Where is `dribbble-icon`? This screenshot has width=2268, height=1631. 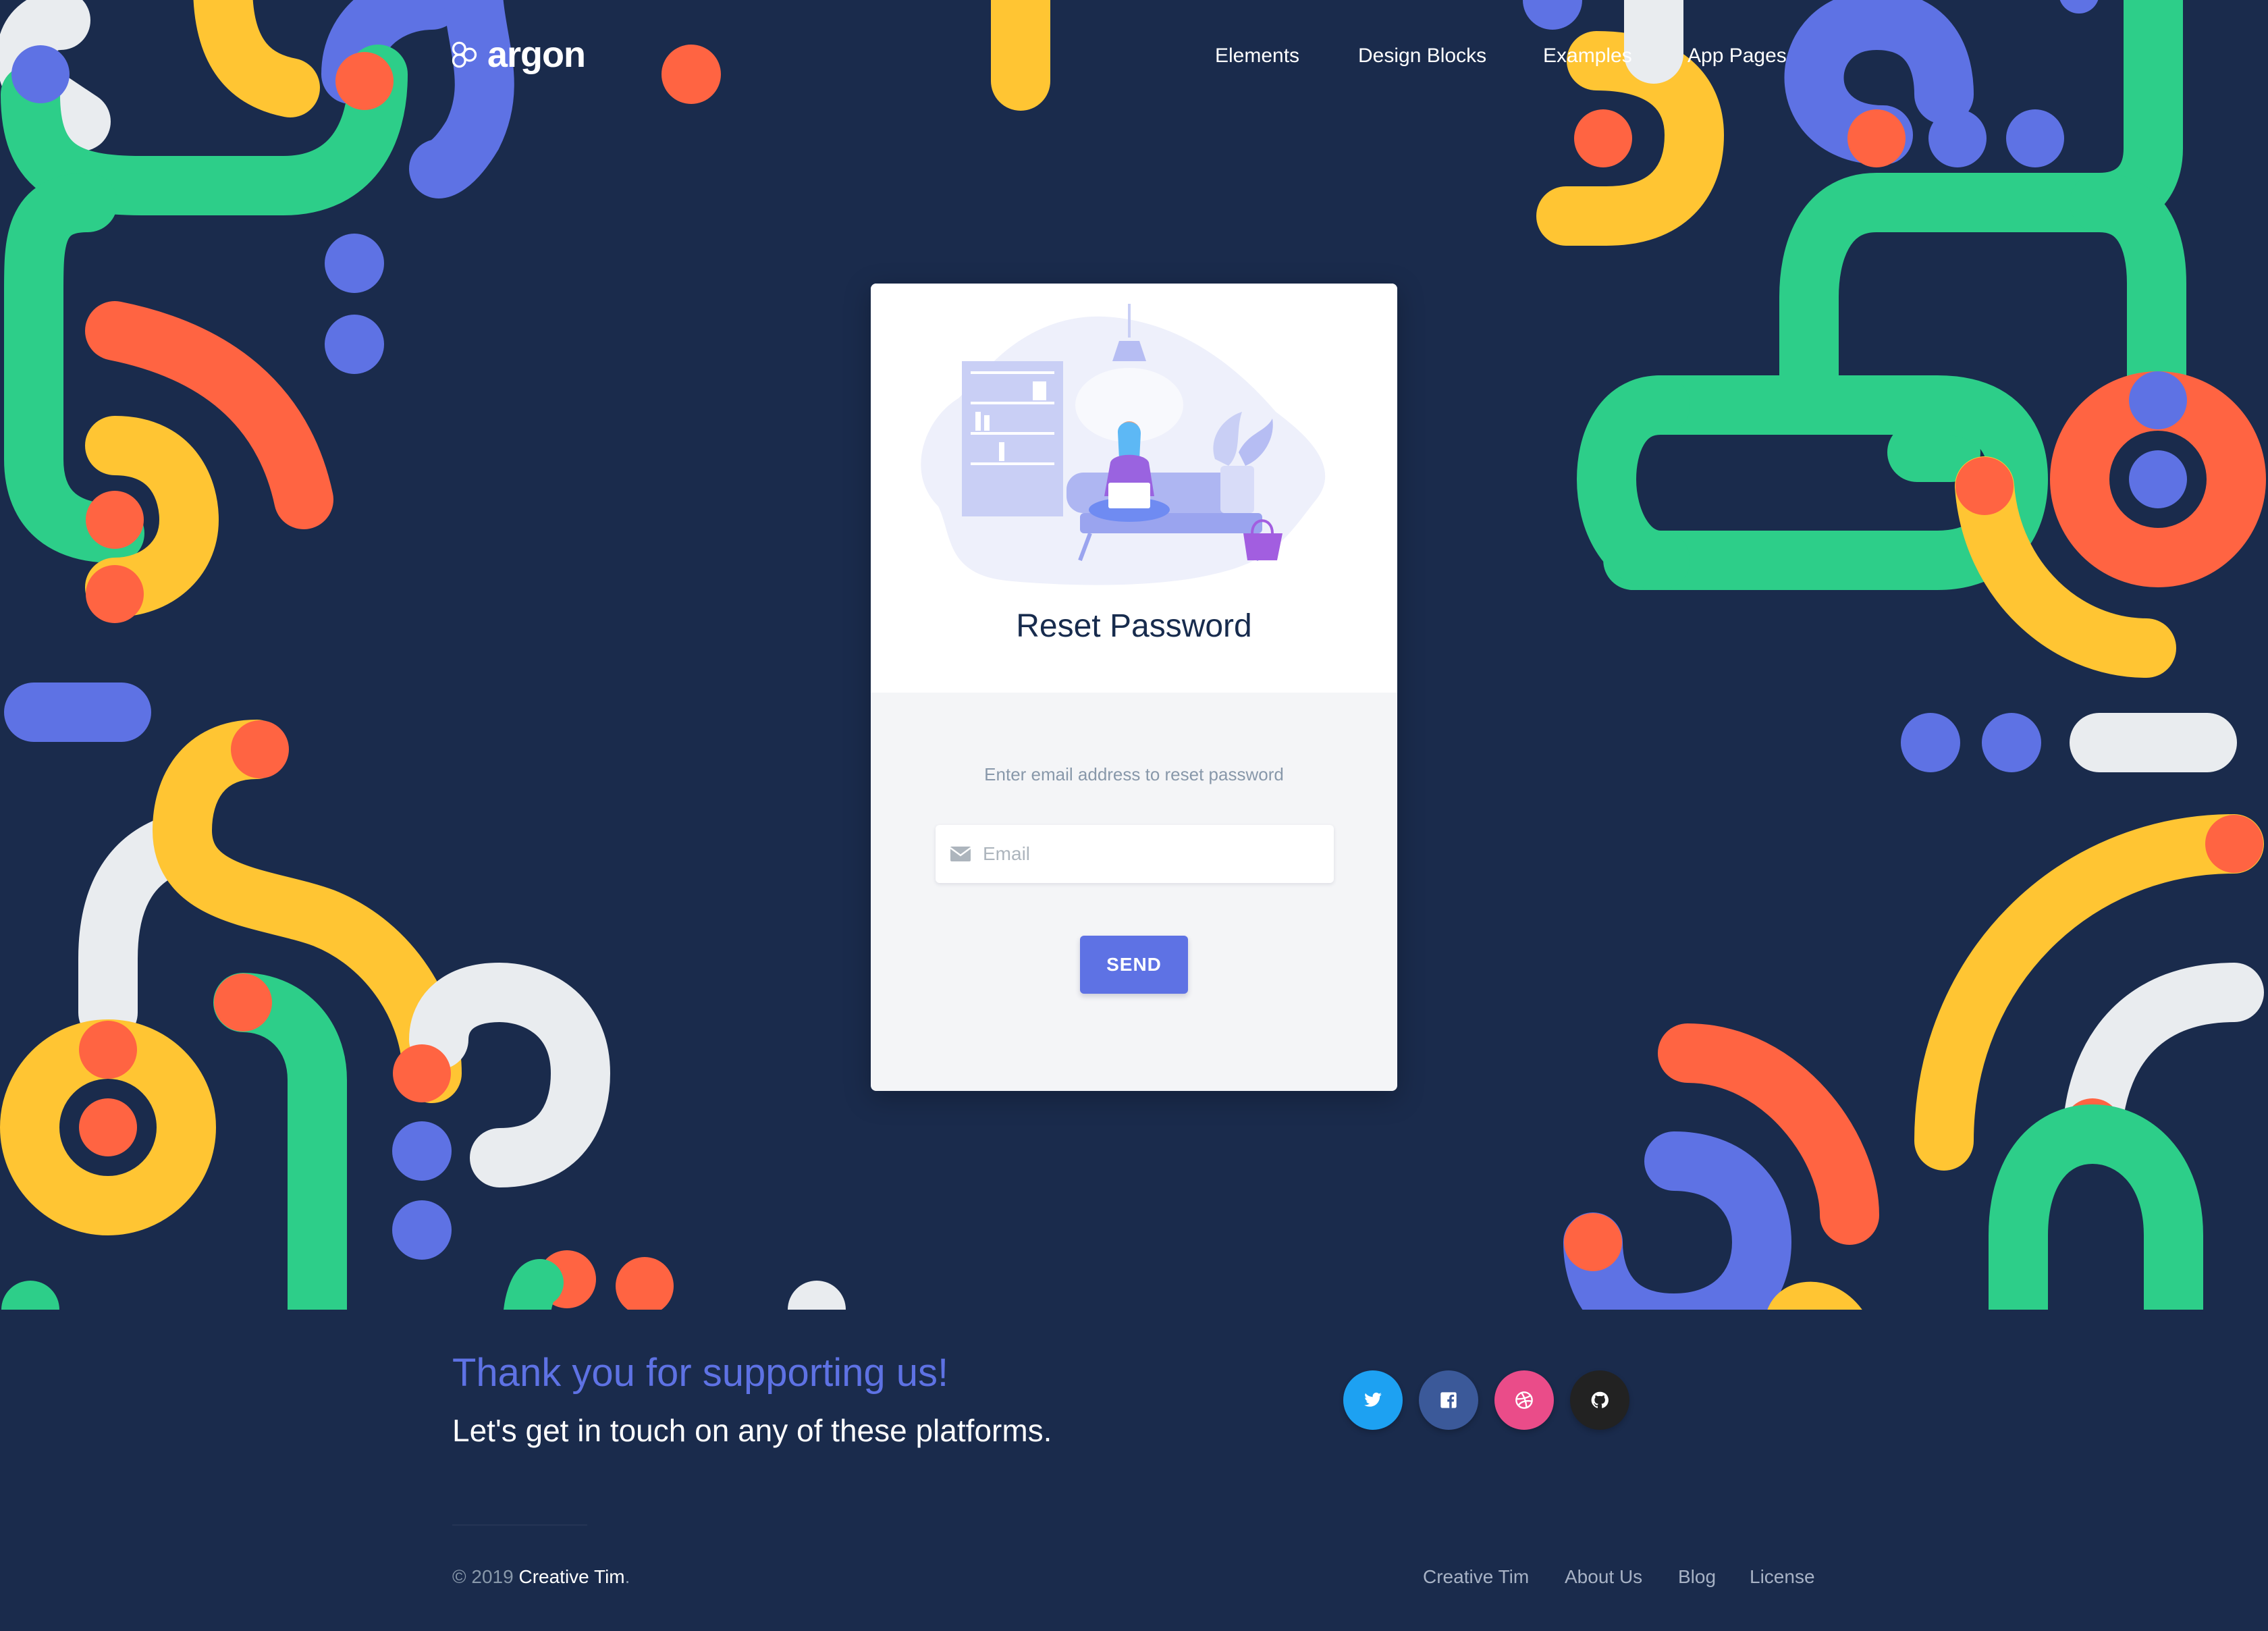 dribbble-icon is located at coordinates (1524, 1400).